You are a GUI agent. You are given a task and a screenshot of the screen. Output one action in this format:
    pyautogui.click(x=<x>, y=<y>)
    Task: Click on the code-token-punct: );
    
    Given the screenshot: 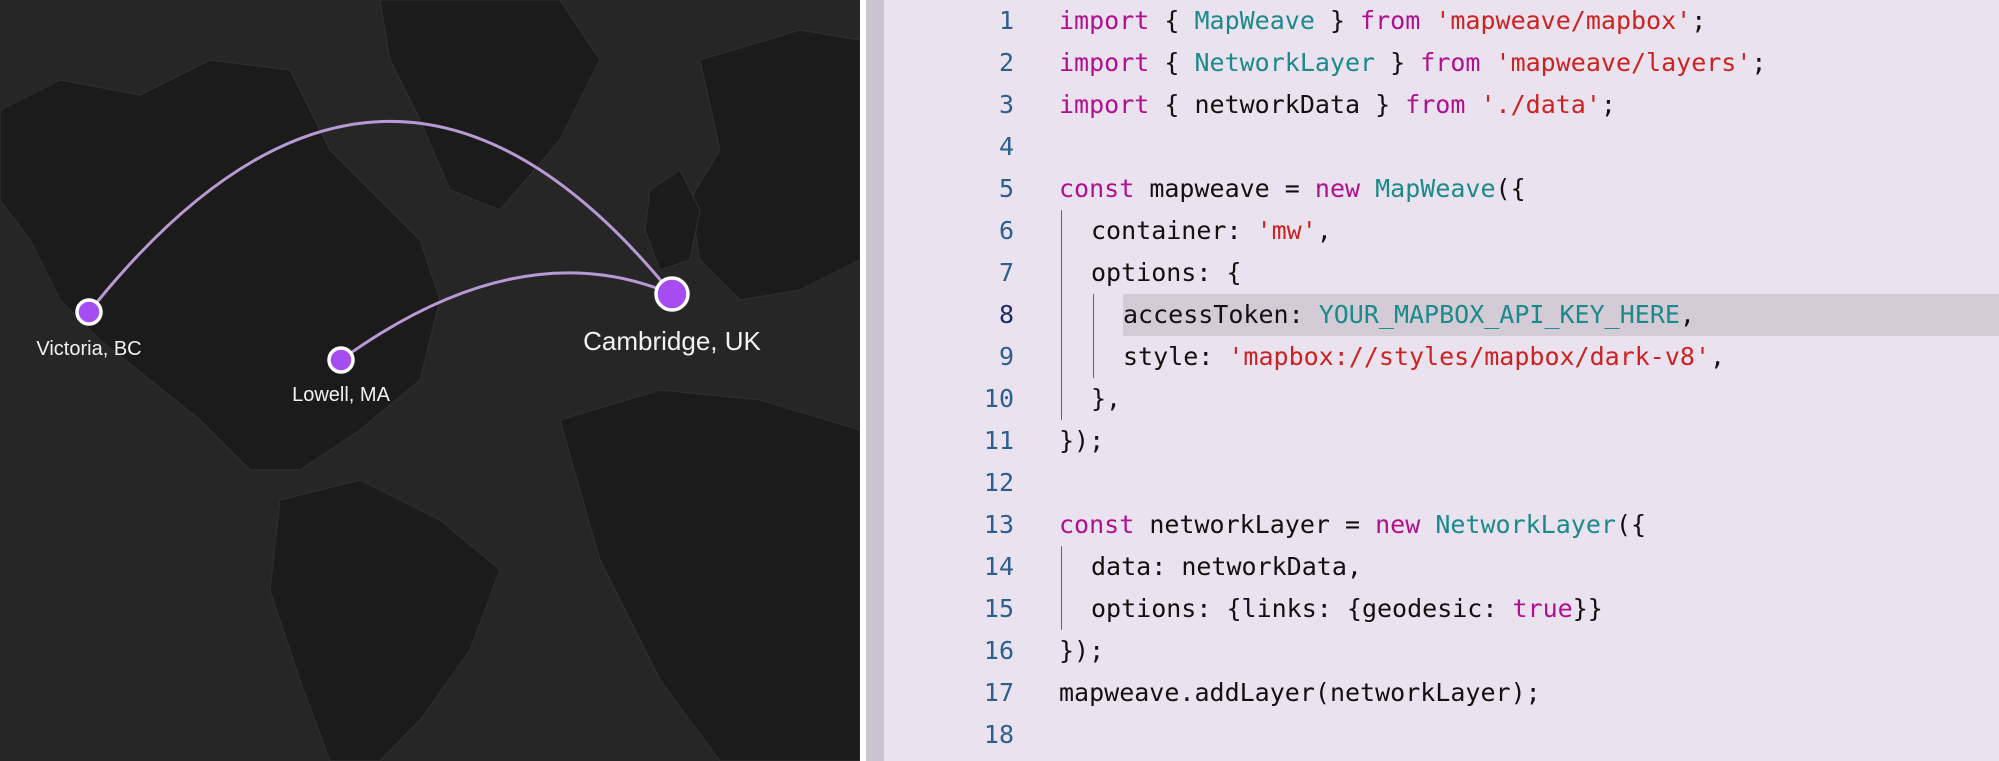 What is the action you would take?
    pyautogui.click(x=1525, y=692)
    